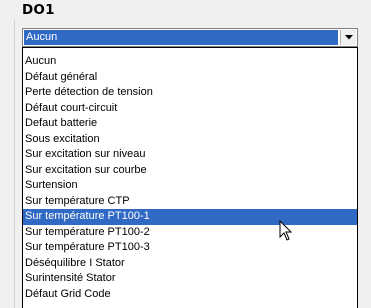 Image resolution: width=371 pixels, height=308 pixels. I want to click on chevron-down-icon, so click(348, 37).